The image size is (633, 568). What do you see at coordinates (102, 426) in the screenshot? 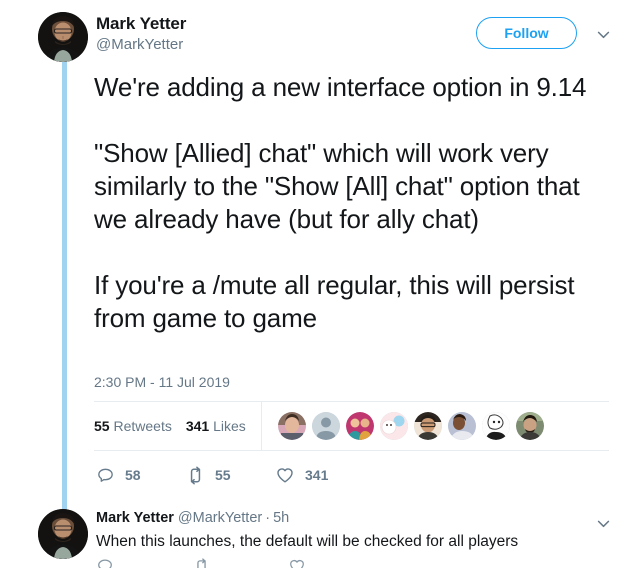
I see `retweets-count: 55` at bounding box center [102, 426].